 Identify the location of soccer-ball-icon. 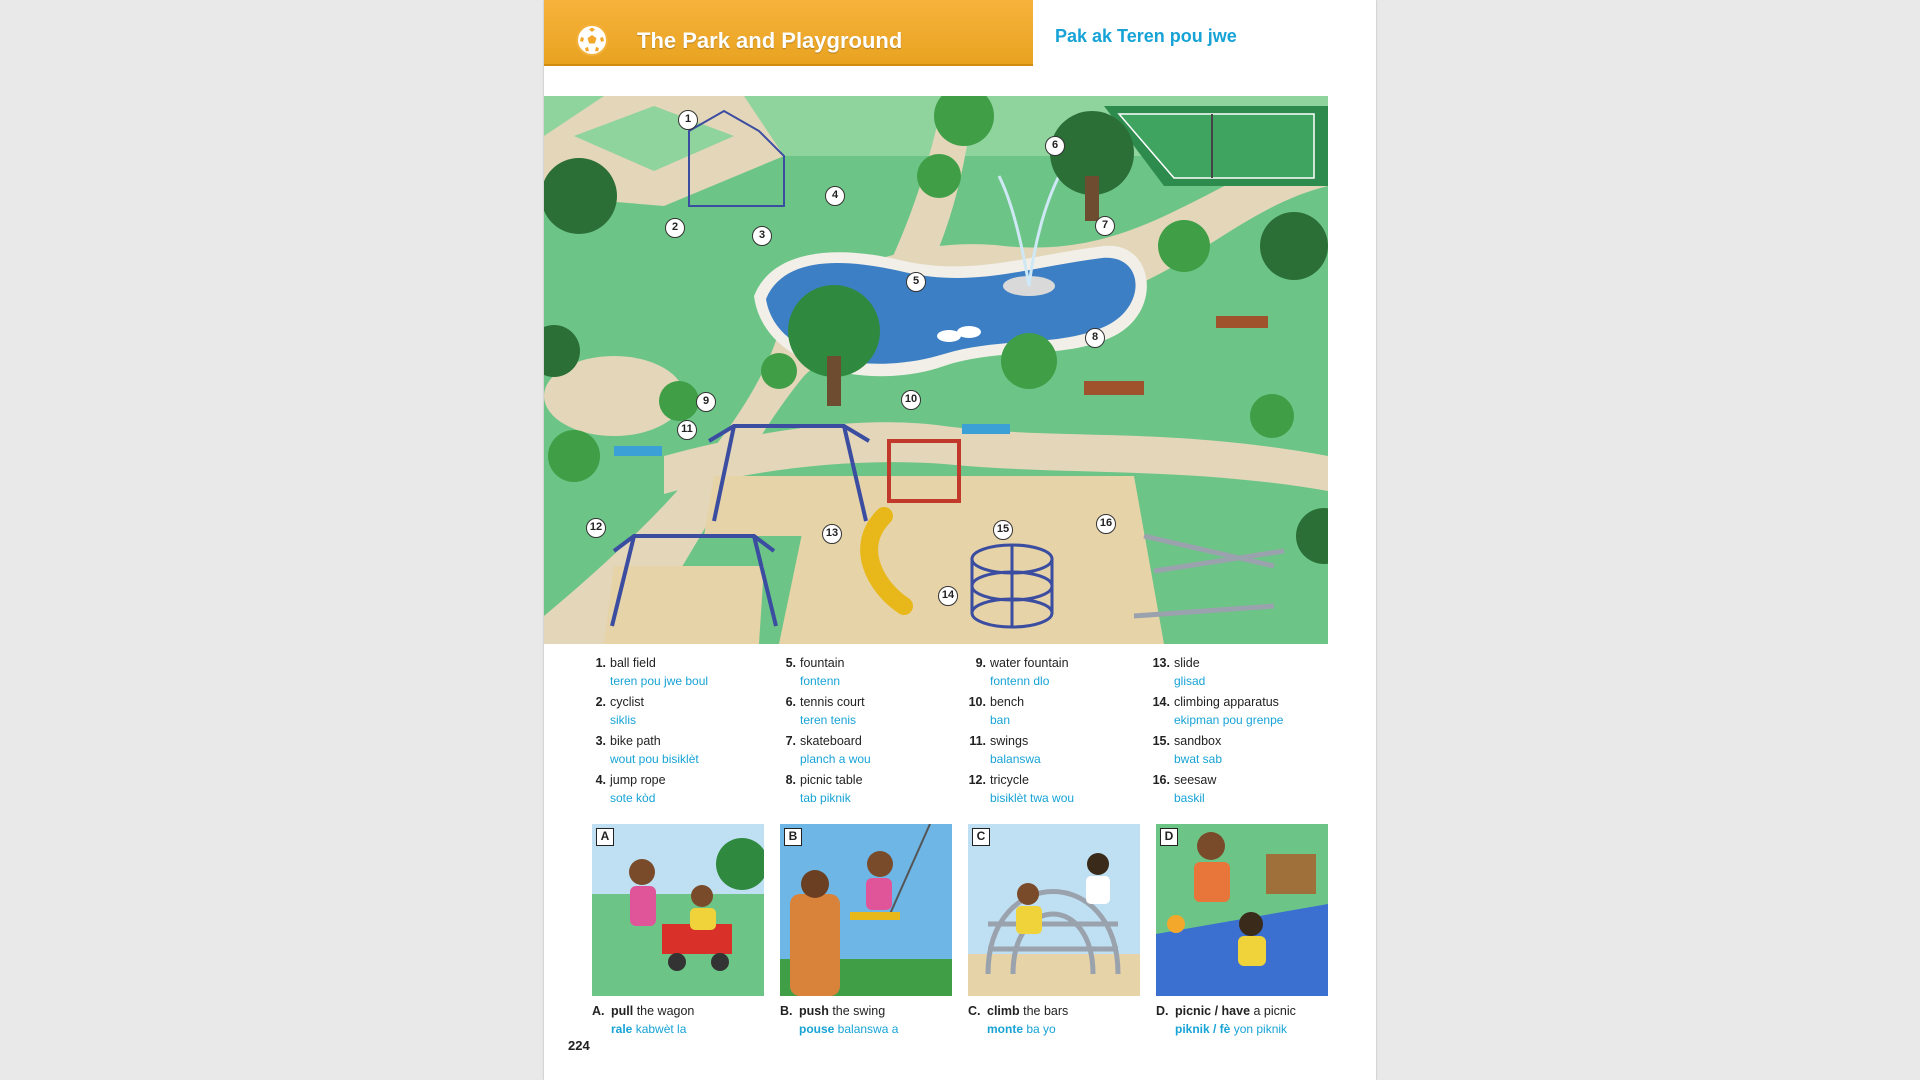
(592, 40).